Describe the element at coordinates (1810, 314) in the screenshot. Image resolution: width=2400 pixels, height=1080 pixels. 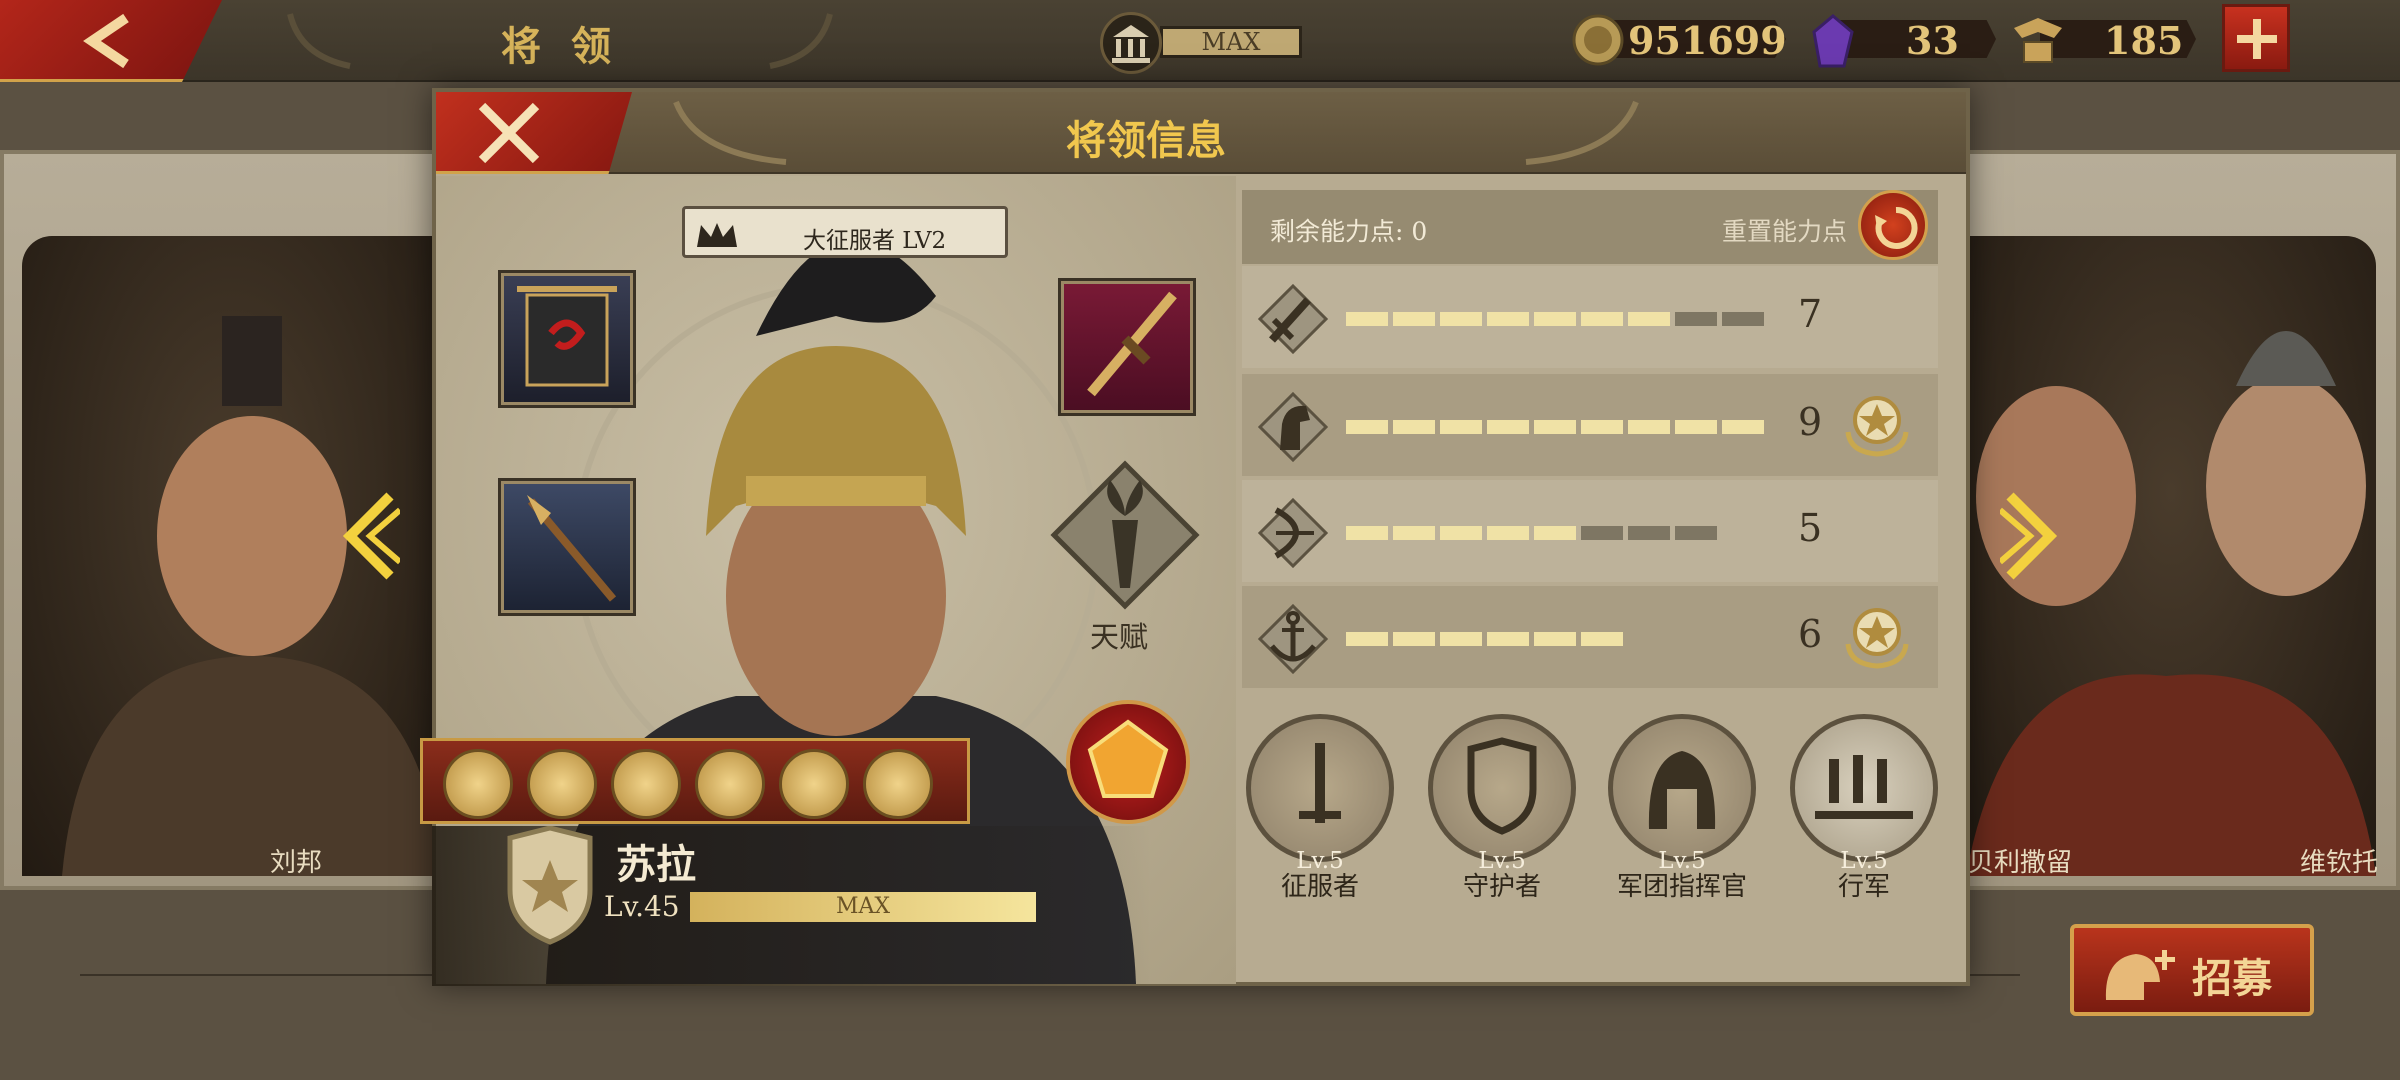
I see `ability-value: 7` at that location.